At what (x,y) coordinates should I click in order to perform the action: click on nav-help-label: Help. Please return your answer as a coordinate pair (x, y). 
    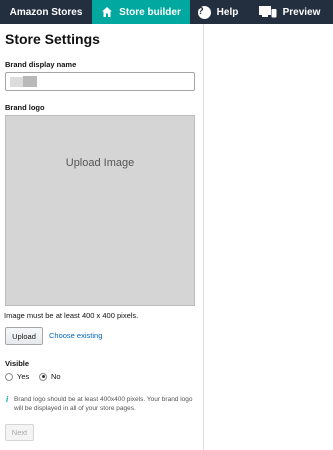
    Looking at the image, I should click on (227, 12).